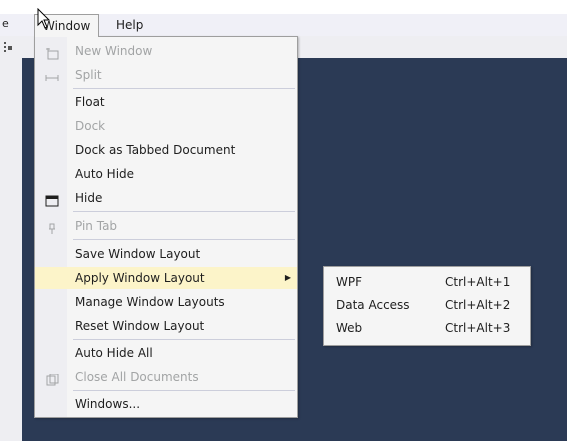  I want to click on menu-item-manage-window-layouts: Manage Window Layouts, so click(166, 302).